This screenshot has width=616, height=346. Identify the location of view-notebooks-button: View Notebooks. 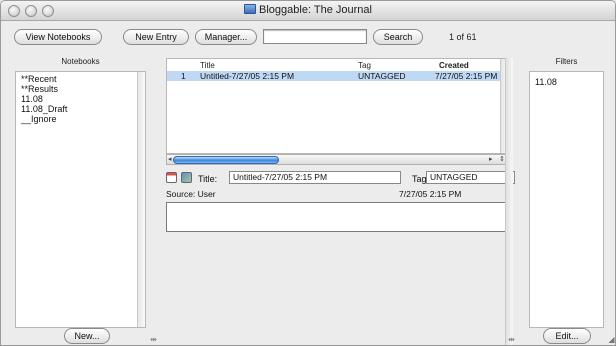
(58, 37).